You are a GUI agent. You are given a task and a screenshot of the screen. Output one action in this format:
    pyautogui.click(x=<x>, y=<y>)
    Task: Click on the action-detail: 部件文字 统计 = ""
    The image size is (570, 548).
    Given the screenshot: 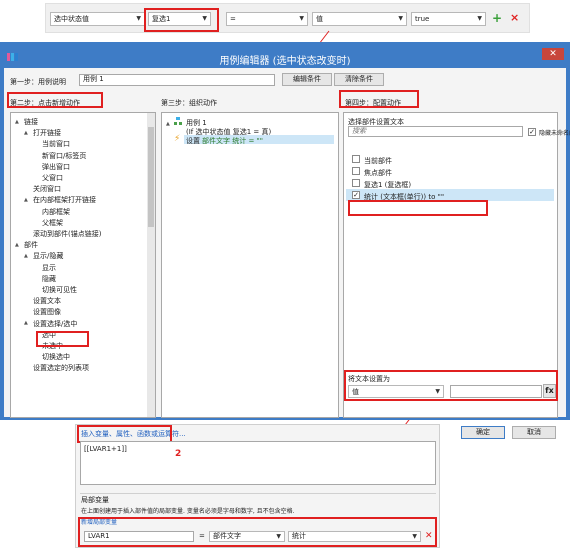 What is the action you would take?
    pyautogui.click(x=232, y=141)
    